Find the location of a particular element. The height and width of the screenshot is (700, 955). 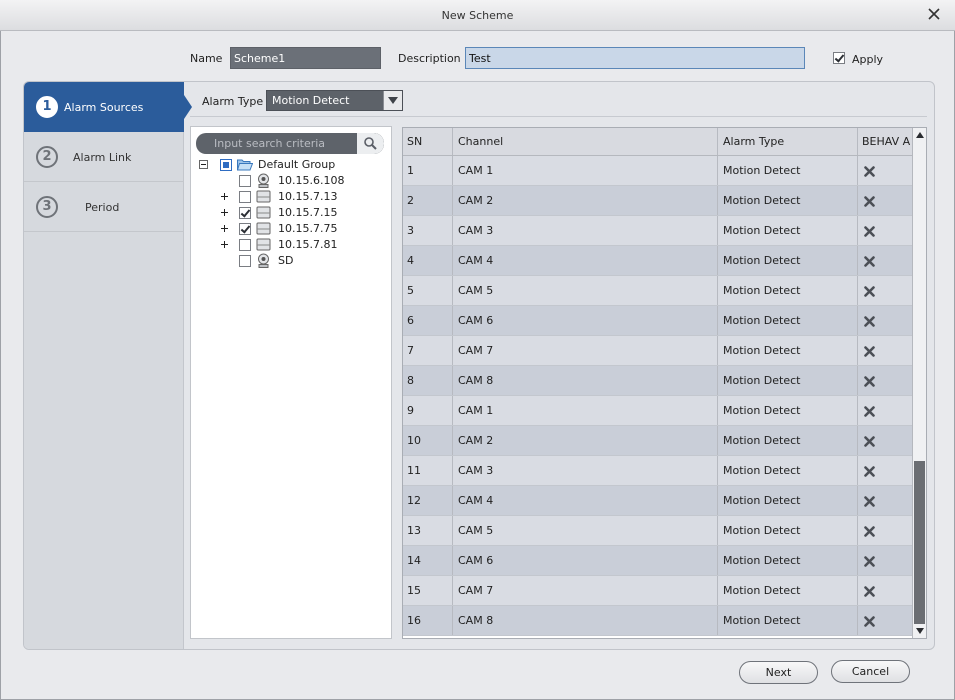

scroll-thumb is located at coordinates (919, 542).